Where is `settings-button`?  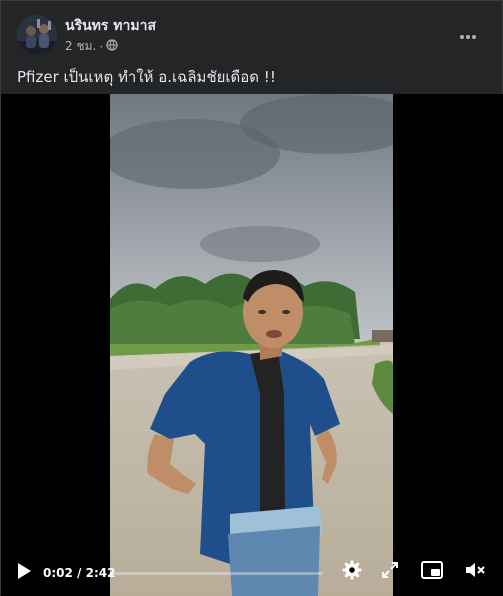 settings-button is located at coordinates (352, 572).